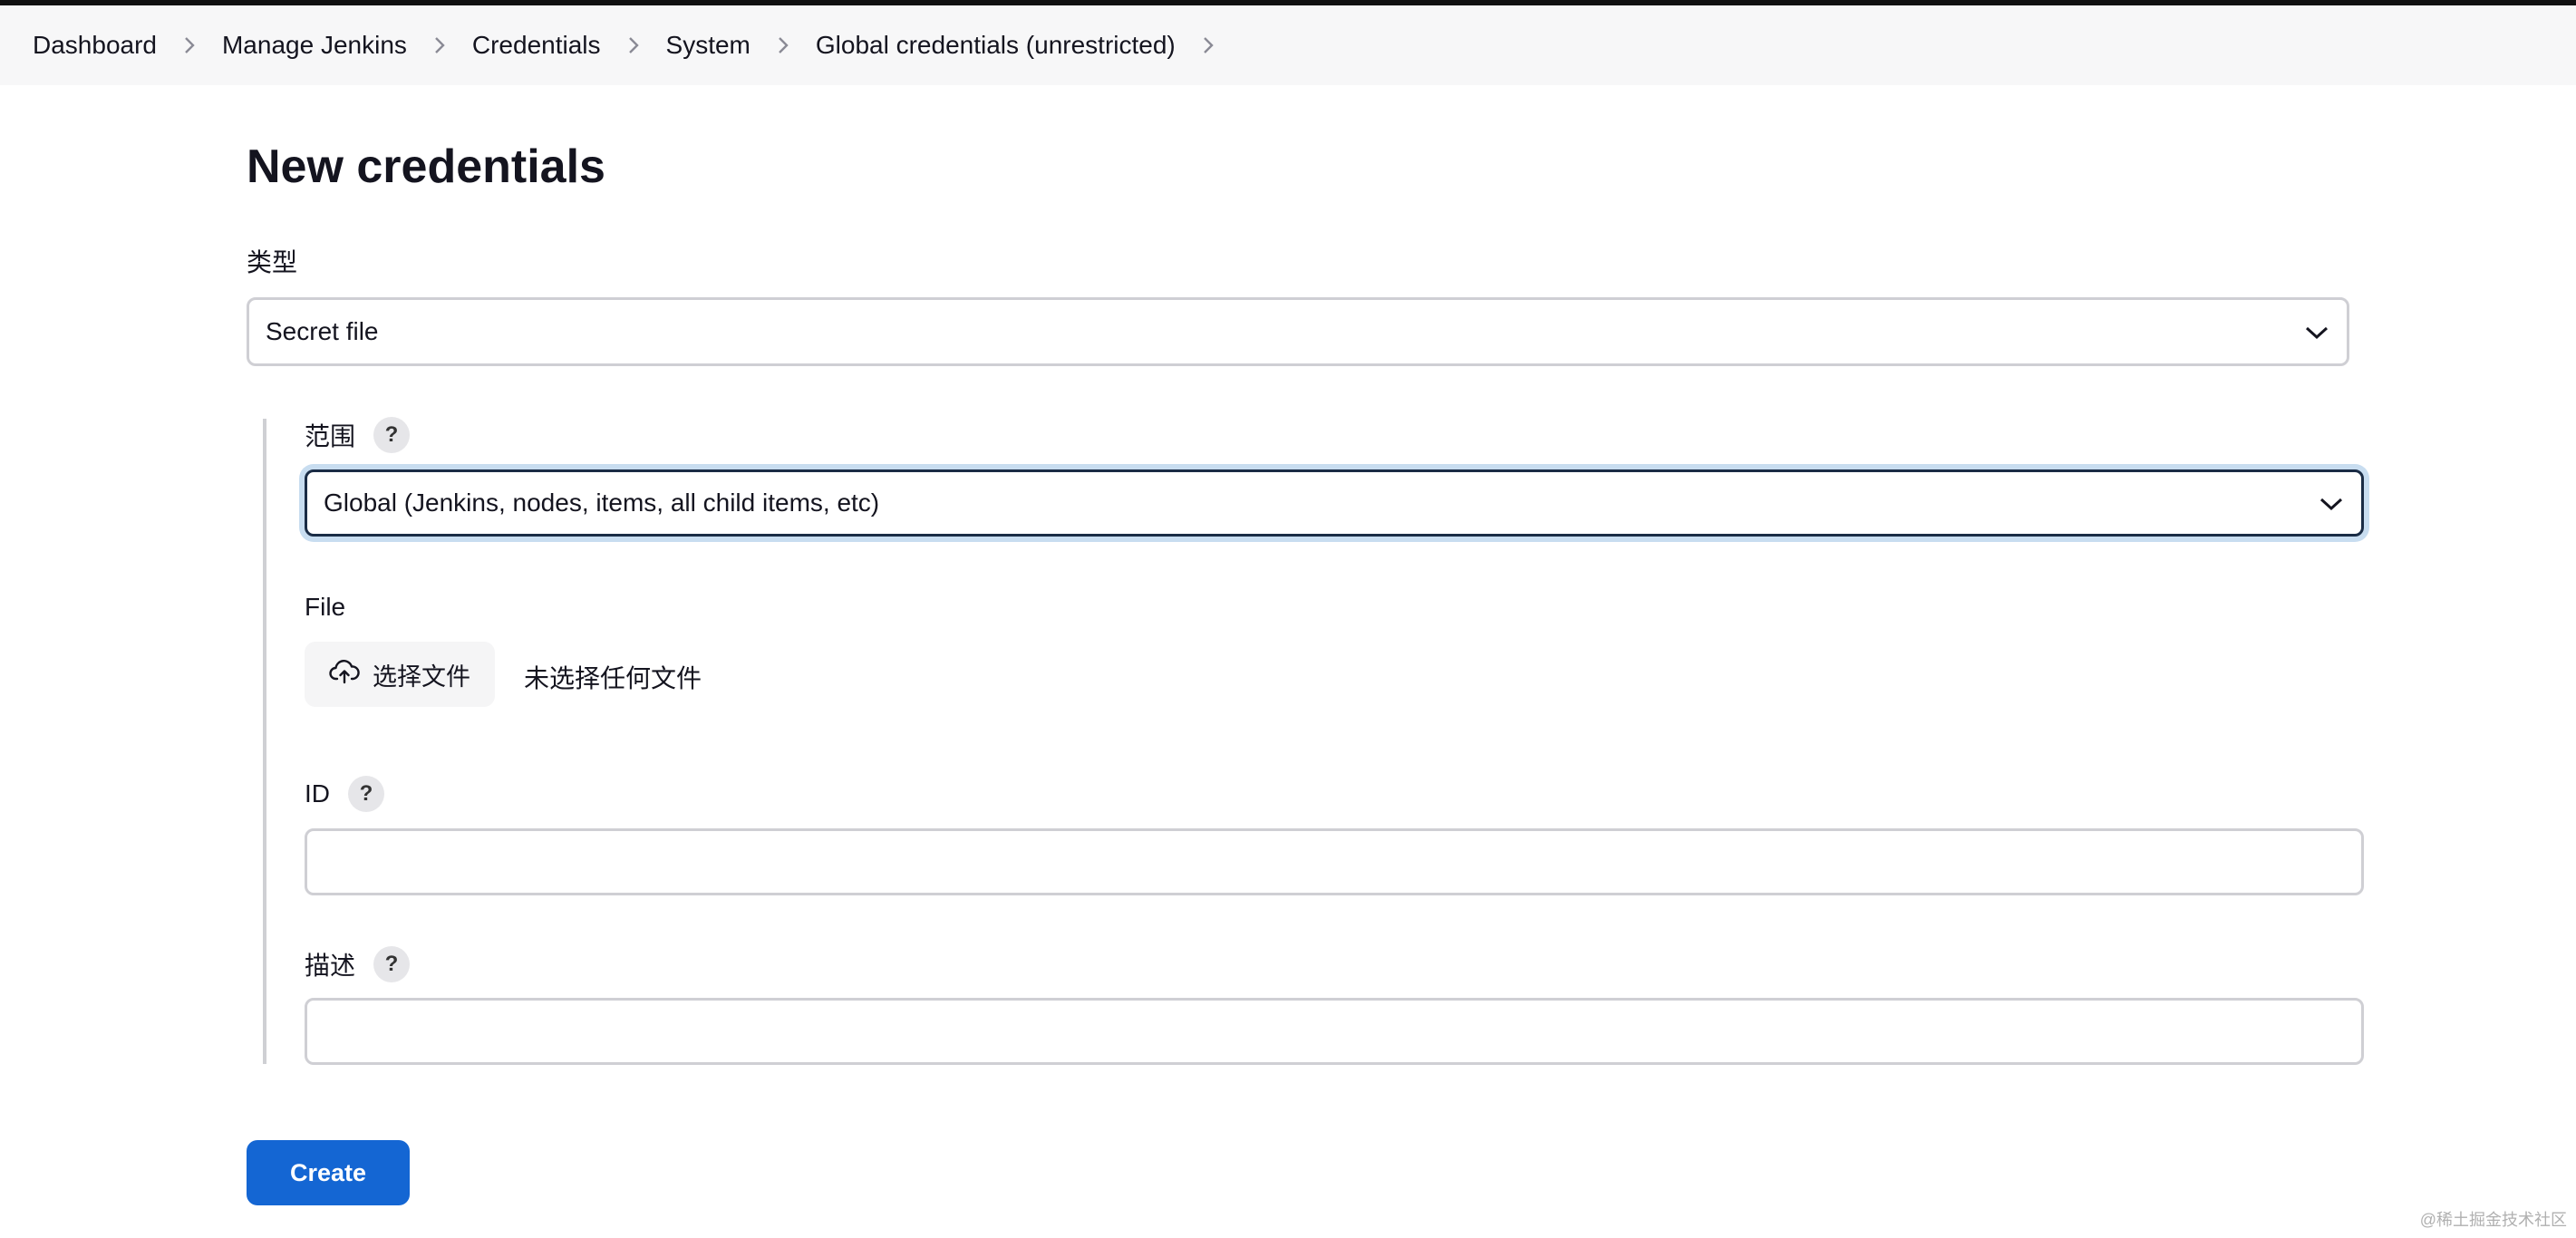  Describe the element at coordinates (330, 966) in the screenshot. I see `description-label-text: 描述` at that location.